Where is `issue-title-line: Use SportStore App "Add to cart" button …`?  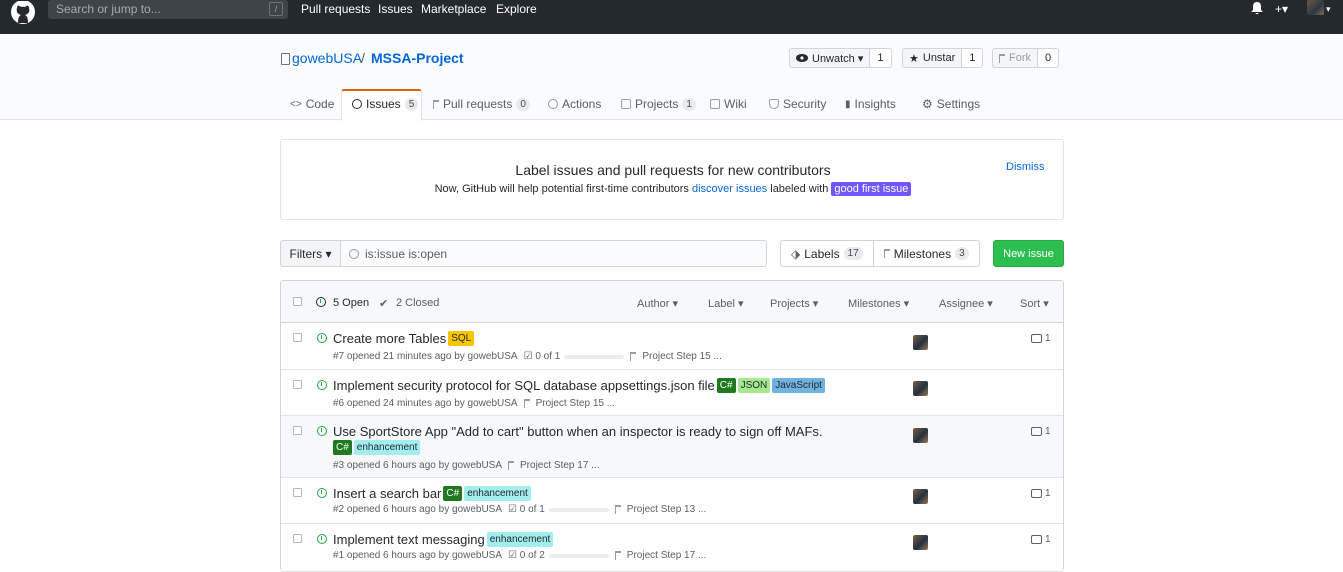
issue-title-line: Use SportStore App "Add to cart" button … is located at coordinates (578, 431).